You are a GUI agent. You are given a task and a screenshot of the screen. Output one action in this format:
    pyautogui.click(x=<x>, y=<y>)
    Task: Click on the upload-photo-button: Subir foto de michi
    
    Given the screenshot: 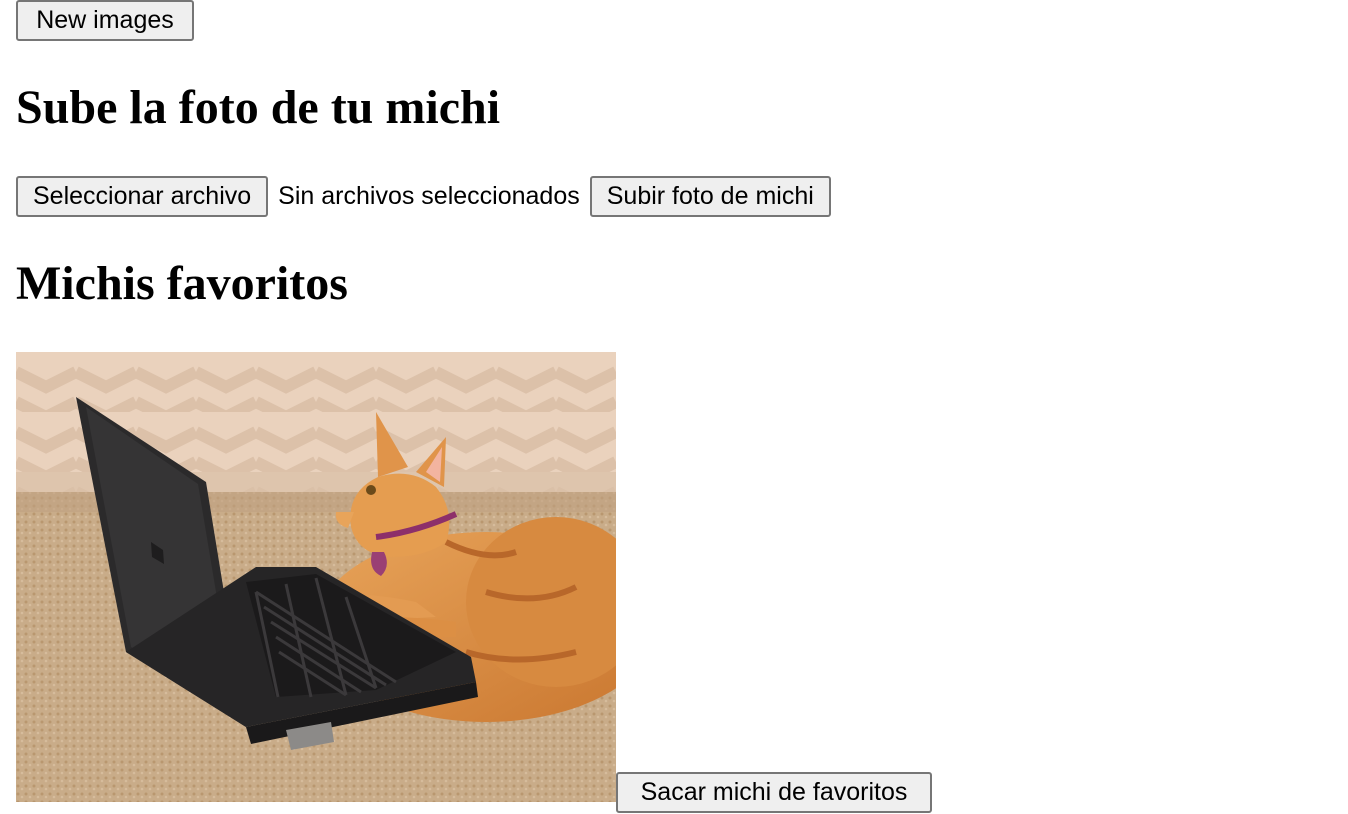 What is the action you would take?
    pyautogui.click(x=710, y=196)
    